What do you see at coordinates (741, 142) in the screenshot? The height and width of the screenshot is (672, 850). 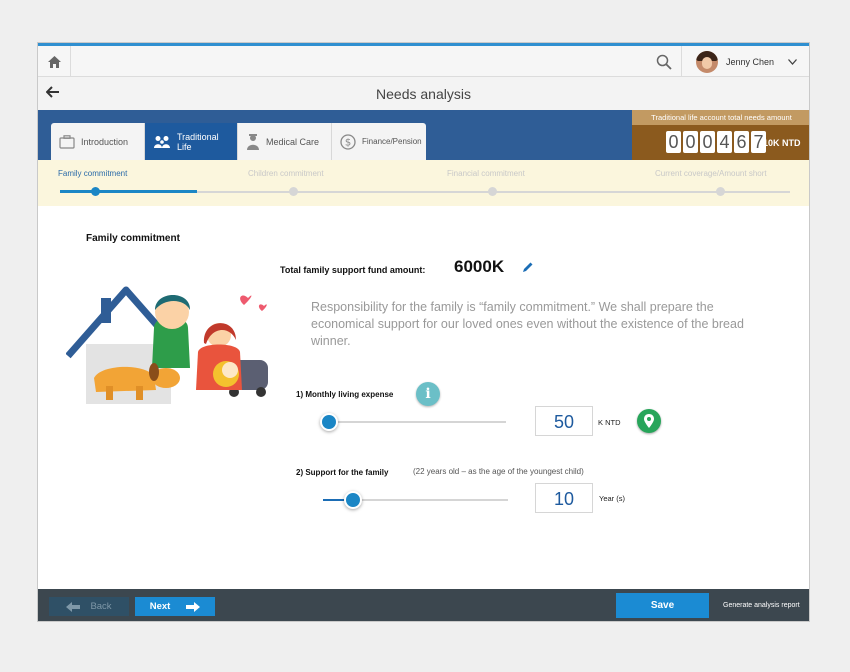 I see `counter-digit: 6` at bounding box center [741, 142].